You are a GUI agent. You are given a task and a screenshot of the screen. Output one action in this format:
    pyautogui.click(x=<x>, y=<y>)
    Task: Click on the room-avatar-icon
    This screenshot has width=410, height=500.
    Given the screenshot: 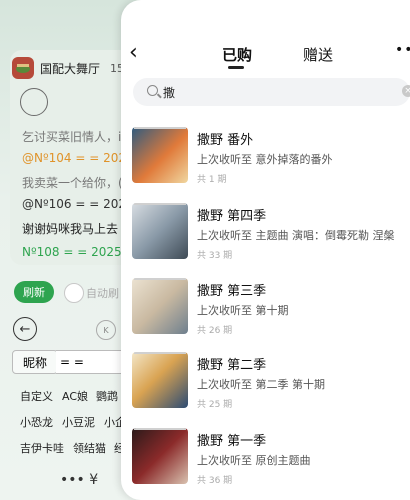 What is the action you would take?
    pyautogui.click(x=23, y=68)
    